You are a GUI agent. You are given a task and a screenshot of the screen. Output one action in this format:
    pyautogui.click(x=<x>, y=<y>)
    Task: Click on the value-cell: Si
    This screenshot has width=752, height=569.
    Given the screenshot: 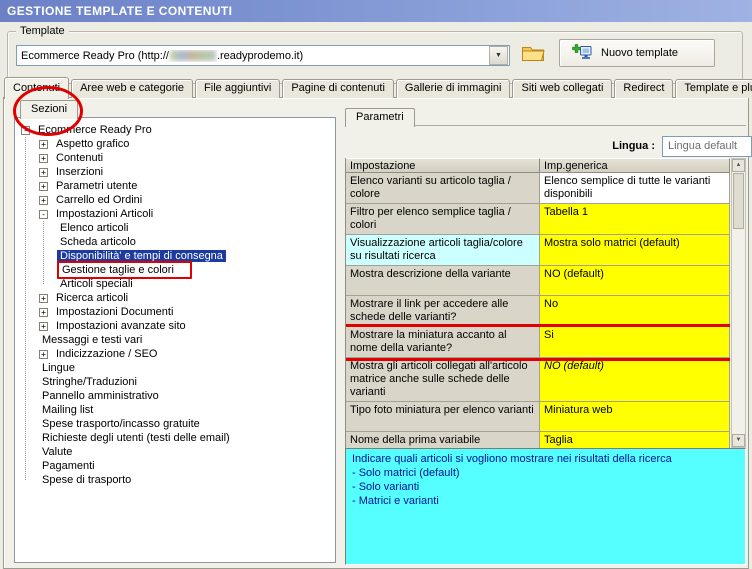 What is the action you would take?
    pyautogui.click(x=635, y=342)
    